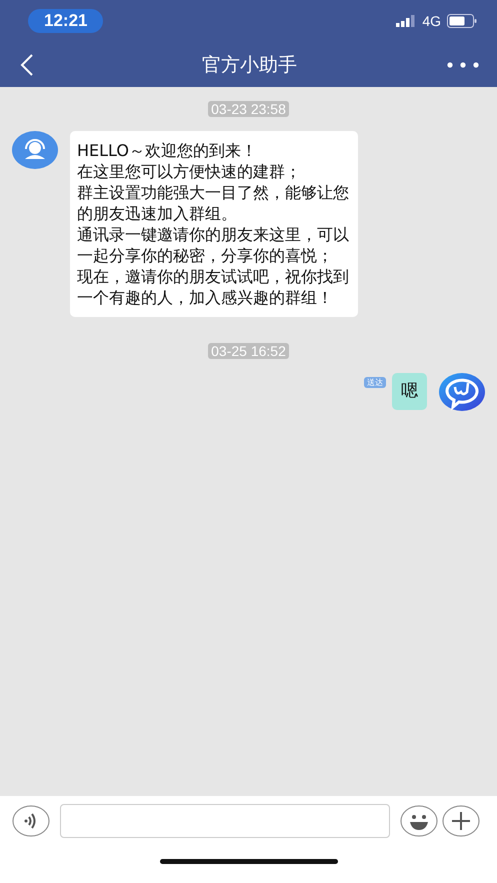 This screenshot has height=883, width=497. What do you see at coordinates (27, 65) in the screenshot?
I see `back-icon` at bounding box center [27, 65].